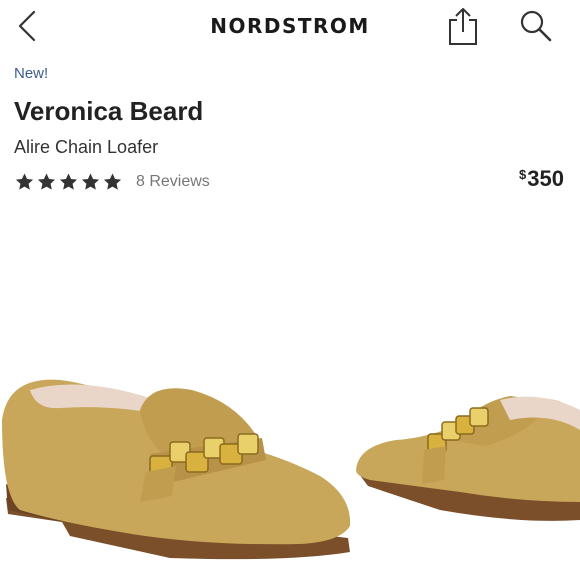  What do you see at coordinates (108, 111) in the screenshot?
I see `product-brand-name: Veronica Beard` at bounding box center [108, 111].